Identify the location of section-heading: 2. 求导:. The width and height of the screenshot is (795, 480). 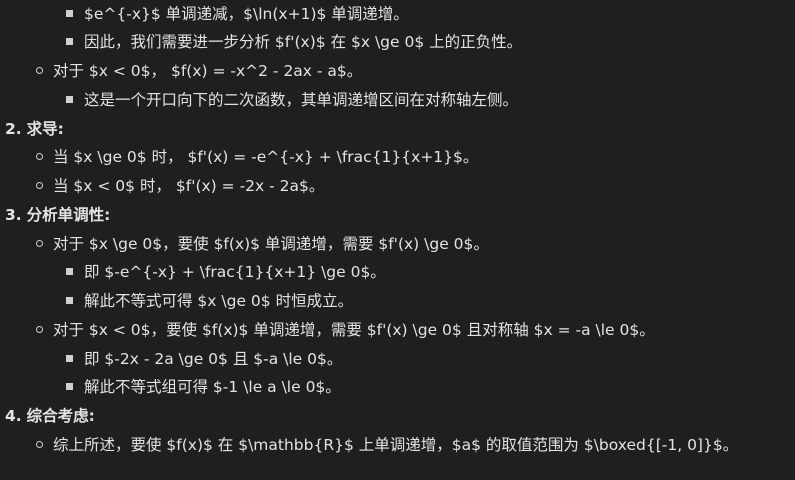
(34, 129).